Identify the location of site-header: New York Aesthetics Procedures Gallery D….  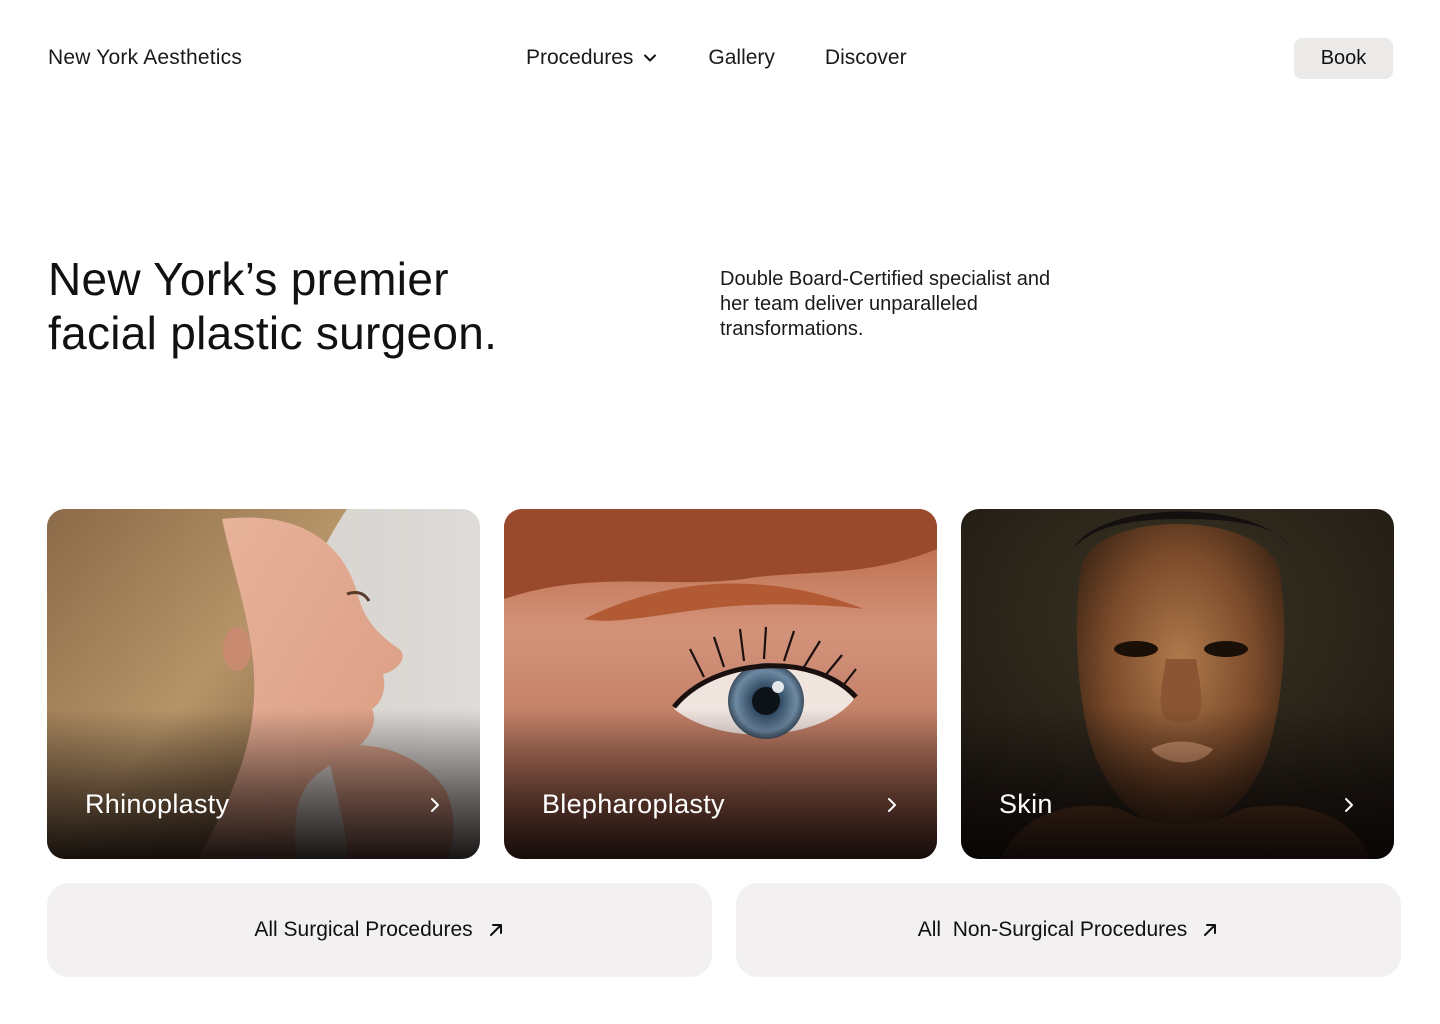
(720, 59).